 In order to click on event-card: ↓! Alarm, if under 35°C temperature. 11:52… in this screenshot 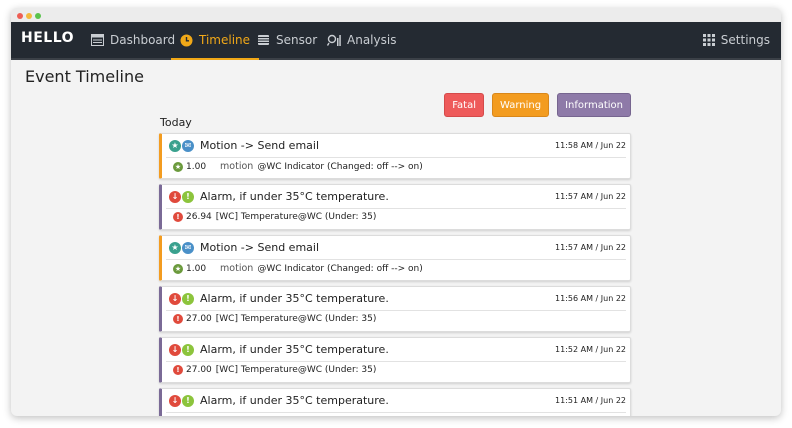, I will do `click(395, 360)`.